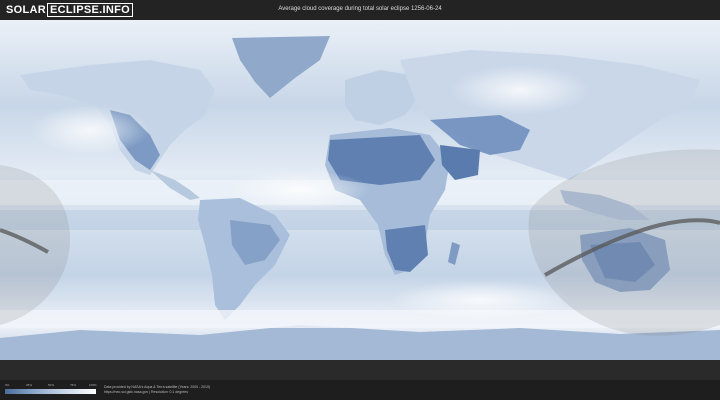  I want to click on legend-tick-50: 50%, so click(51, 385).